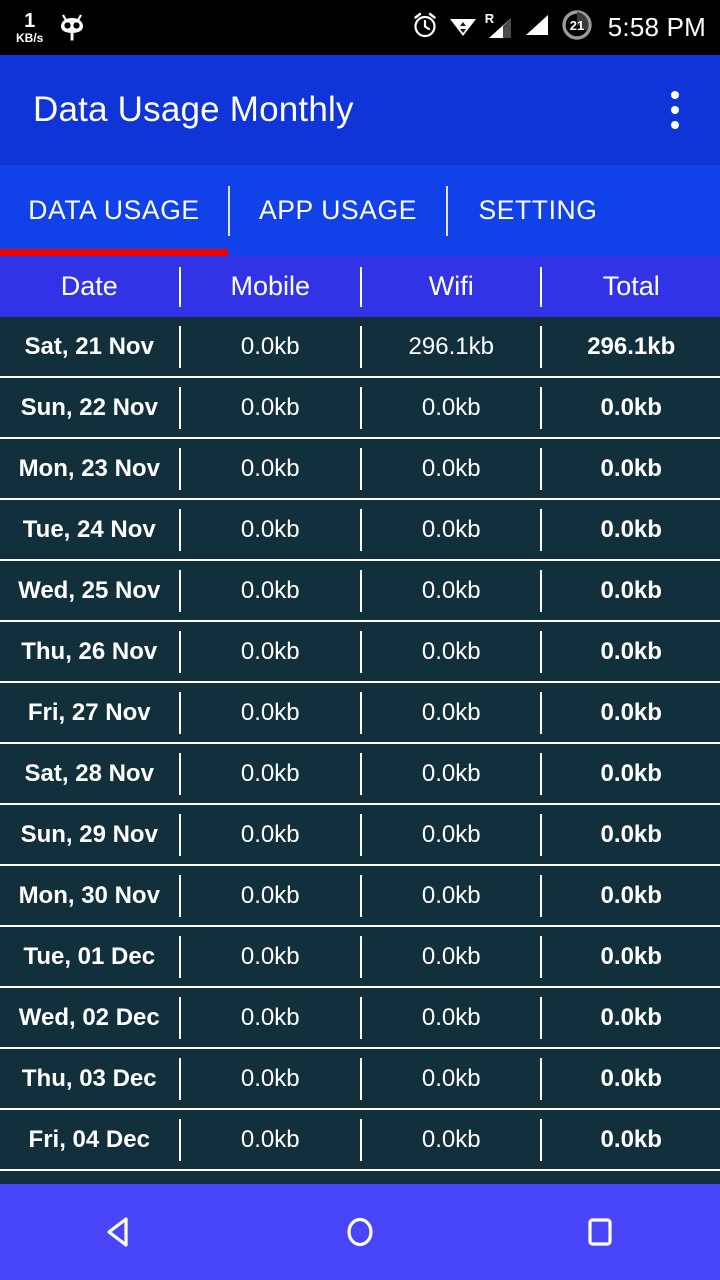 The image size is (720, 1280). I want to click on network-speed-unit: KB/s, so click(30, 38).